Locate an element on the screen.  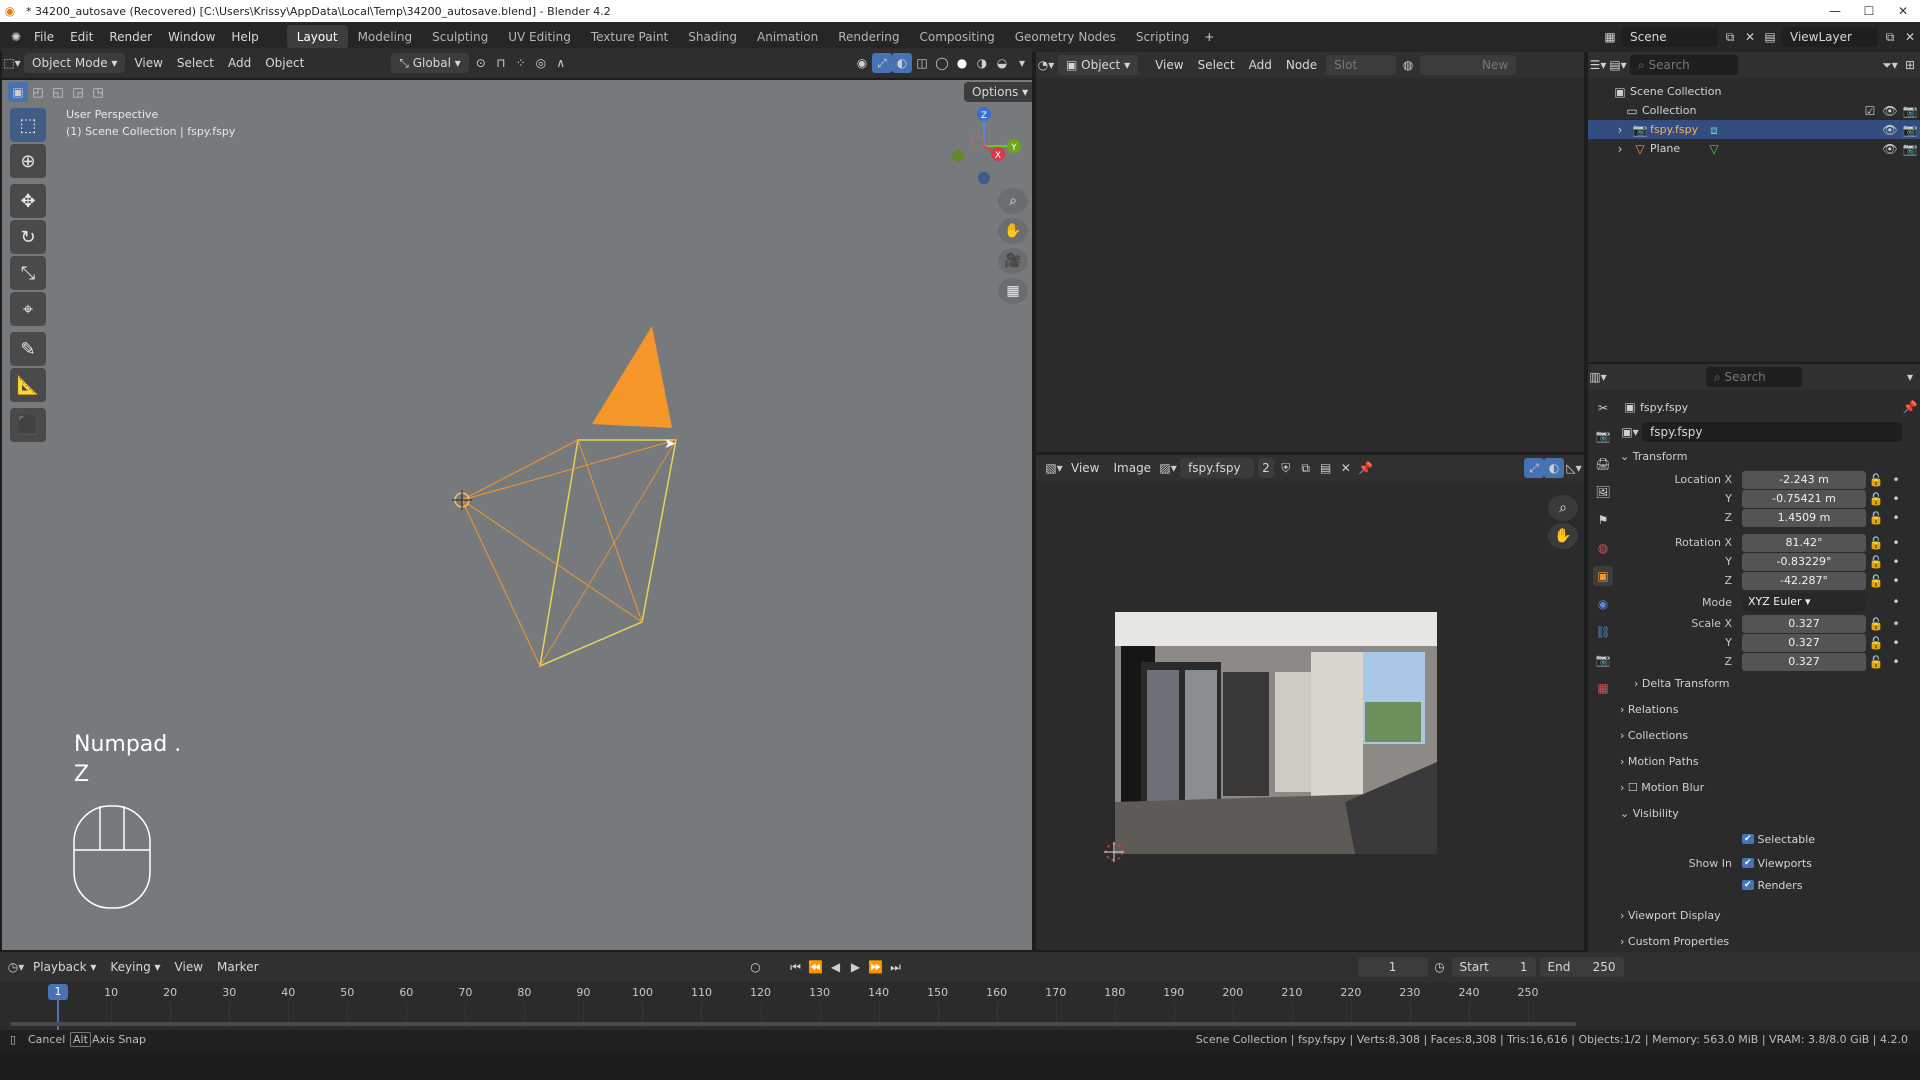
timeline-menu-marker: Marker is located at coordinates (237, 967).